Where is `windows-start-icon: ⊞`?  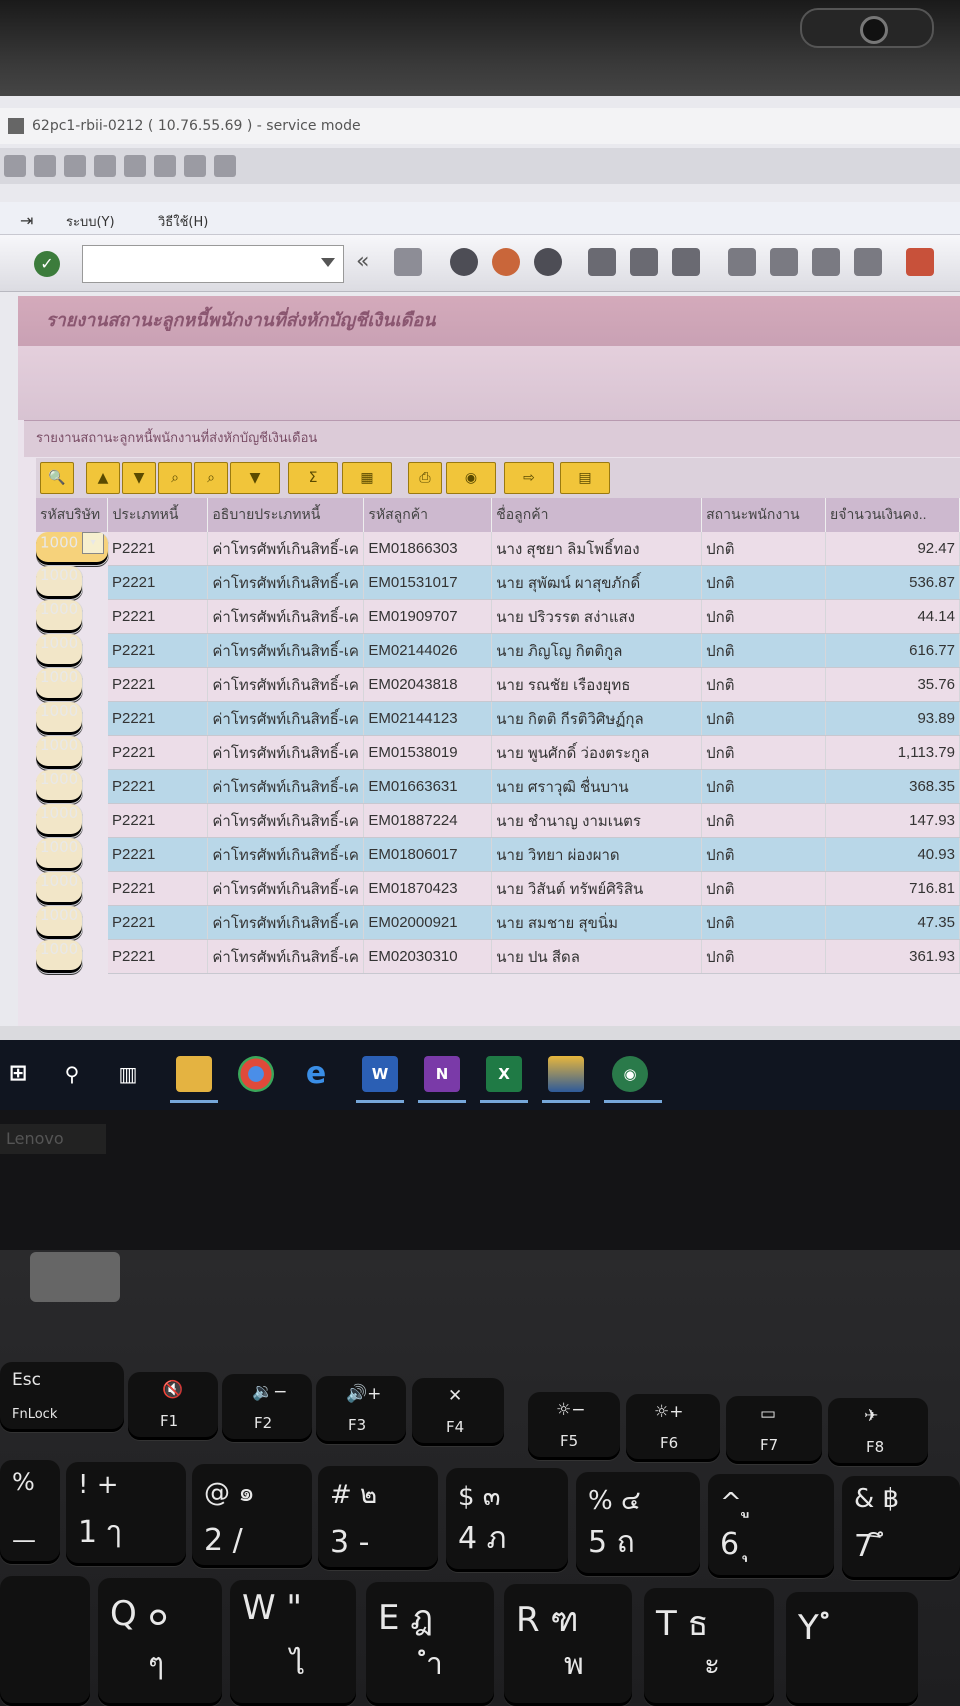
windows-start-icon: ⊞ is located at coordinates (18, 1074).